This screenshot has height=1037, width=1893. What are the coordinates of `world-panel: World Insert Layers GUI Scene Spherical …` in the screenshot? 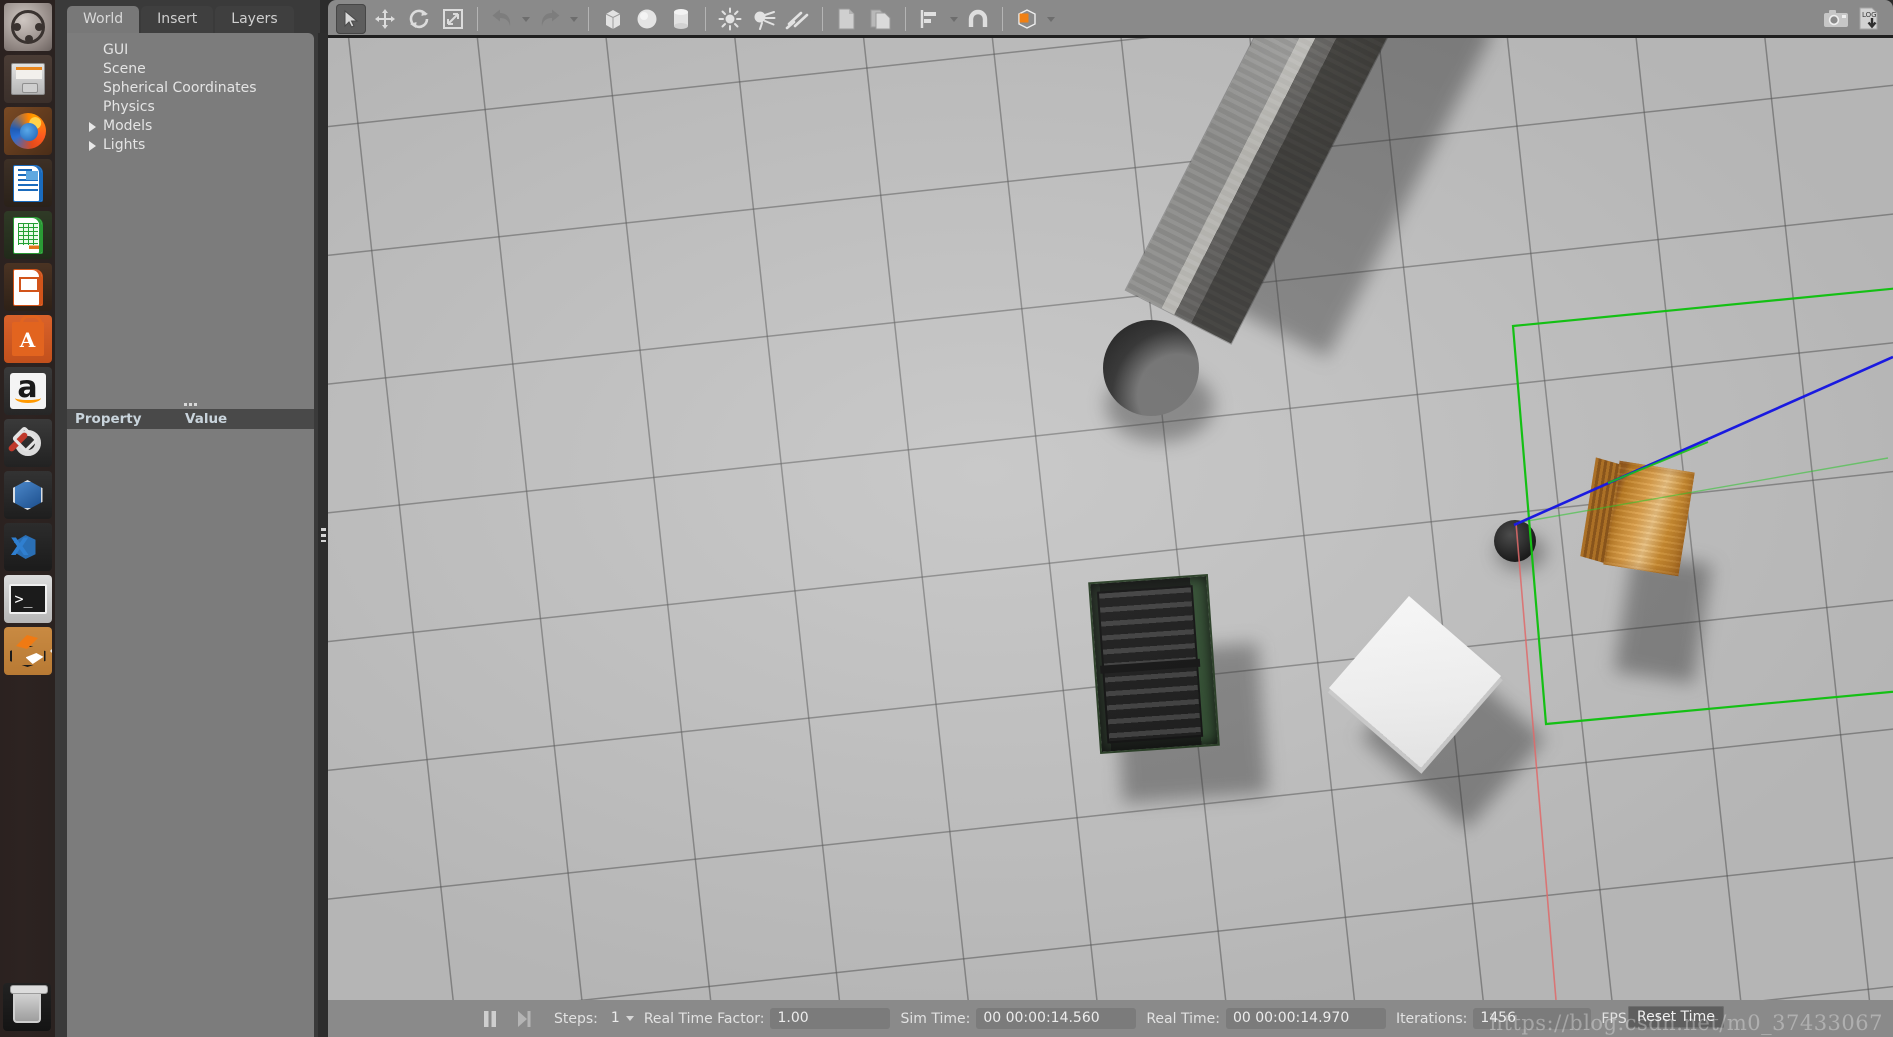 It's located at (187, 518).